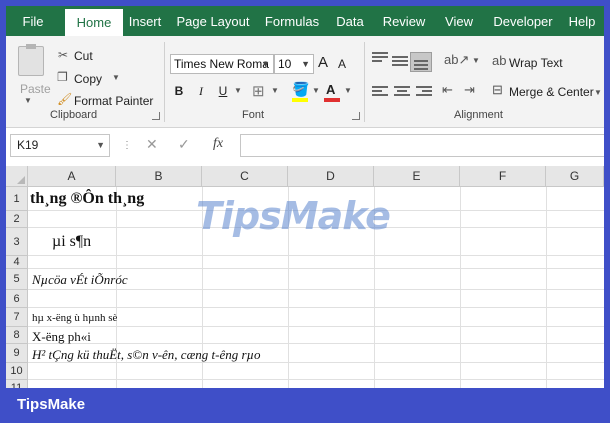 The height and width of the screenshot is (423, 610). Describe the element at coordinates (575, 176) in the screenshot. I see `column-header-g: G` at that location.